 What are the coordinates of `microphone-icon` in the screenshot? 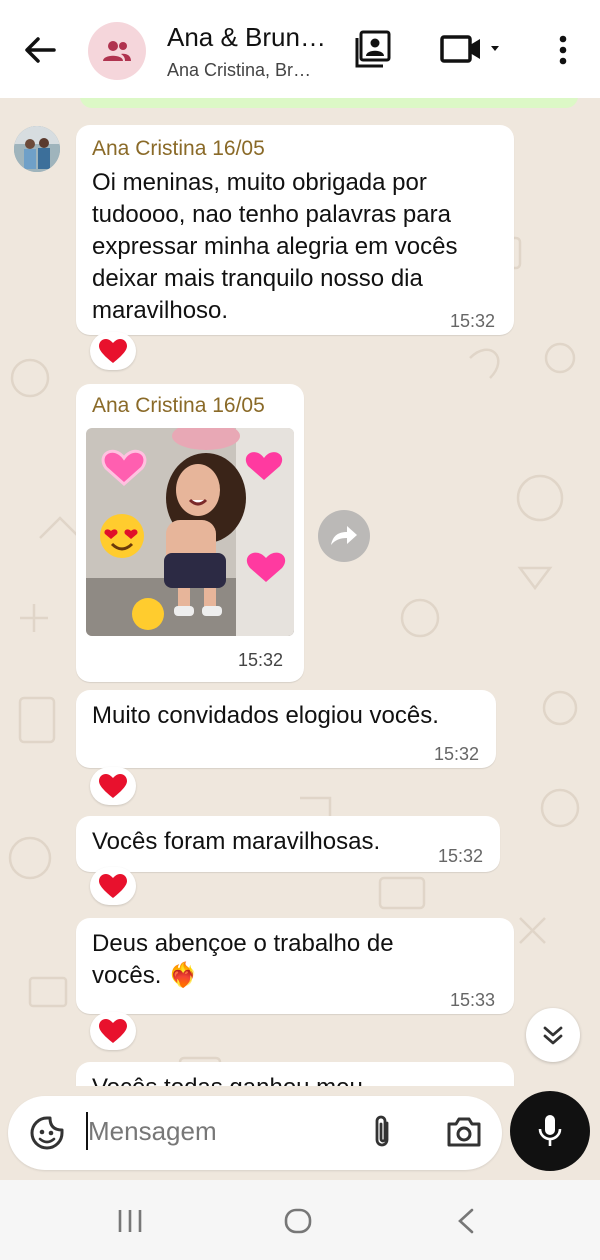 It's located at (550, 1130).